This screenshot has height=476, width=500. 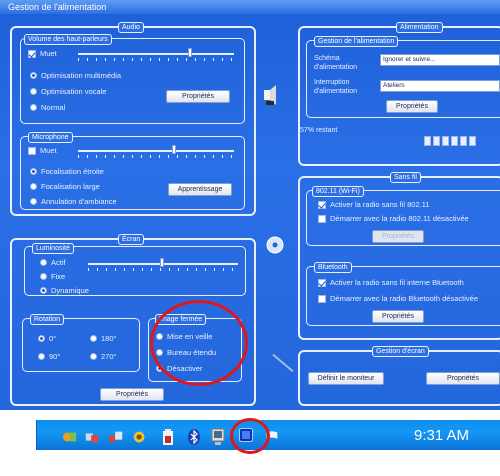 What do you see at coordinates (140, 437) in the screenshot?
I see `volume-icon` at bounding box center [140, 437].